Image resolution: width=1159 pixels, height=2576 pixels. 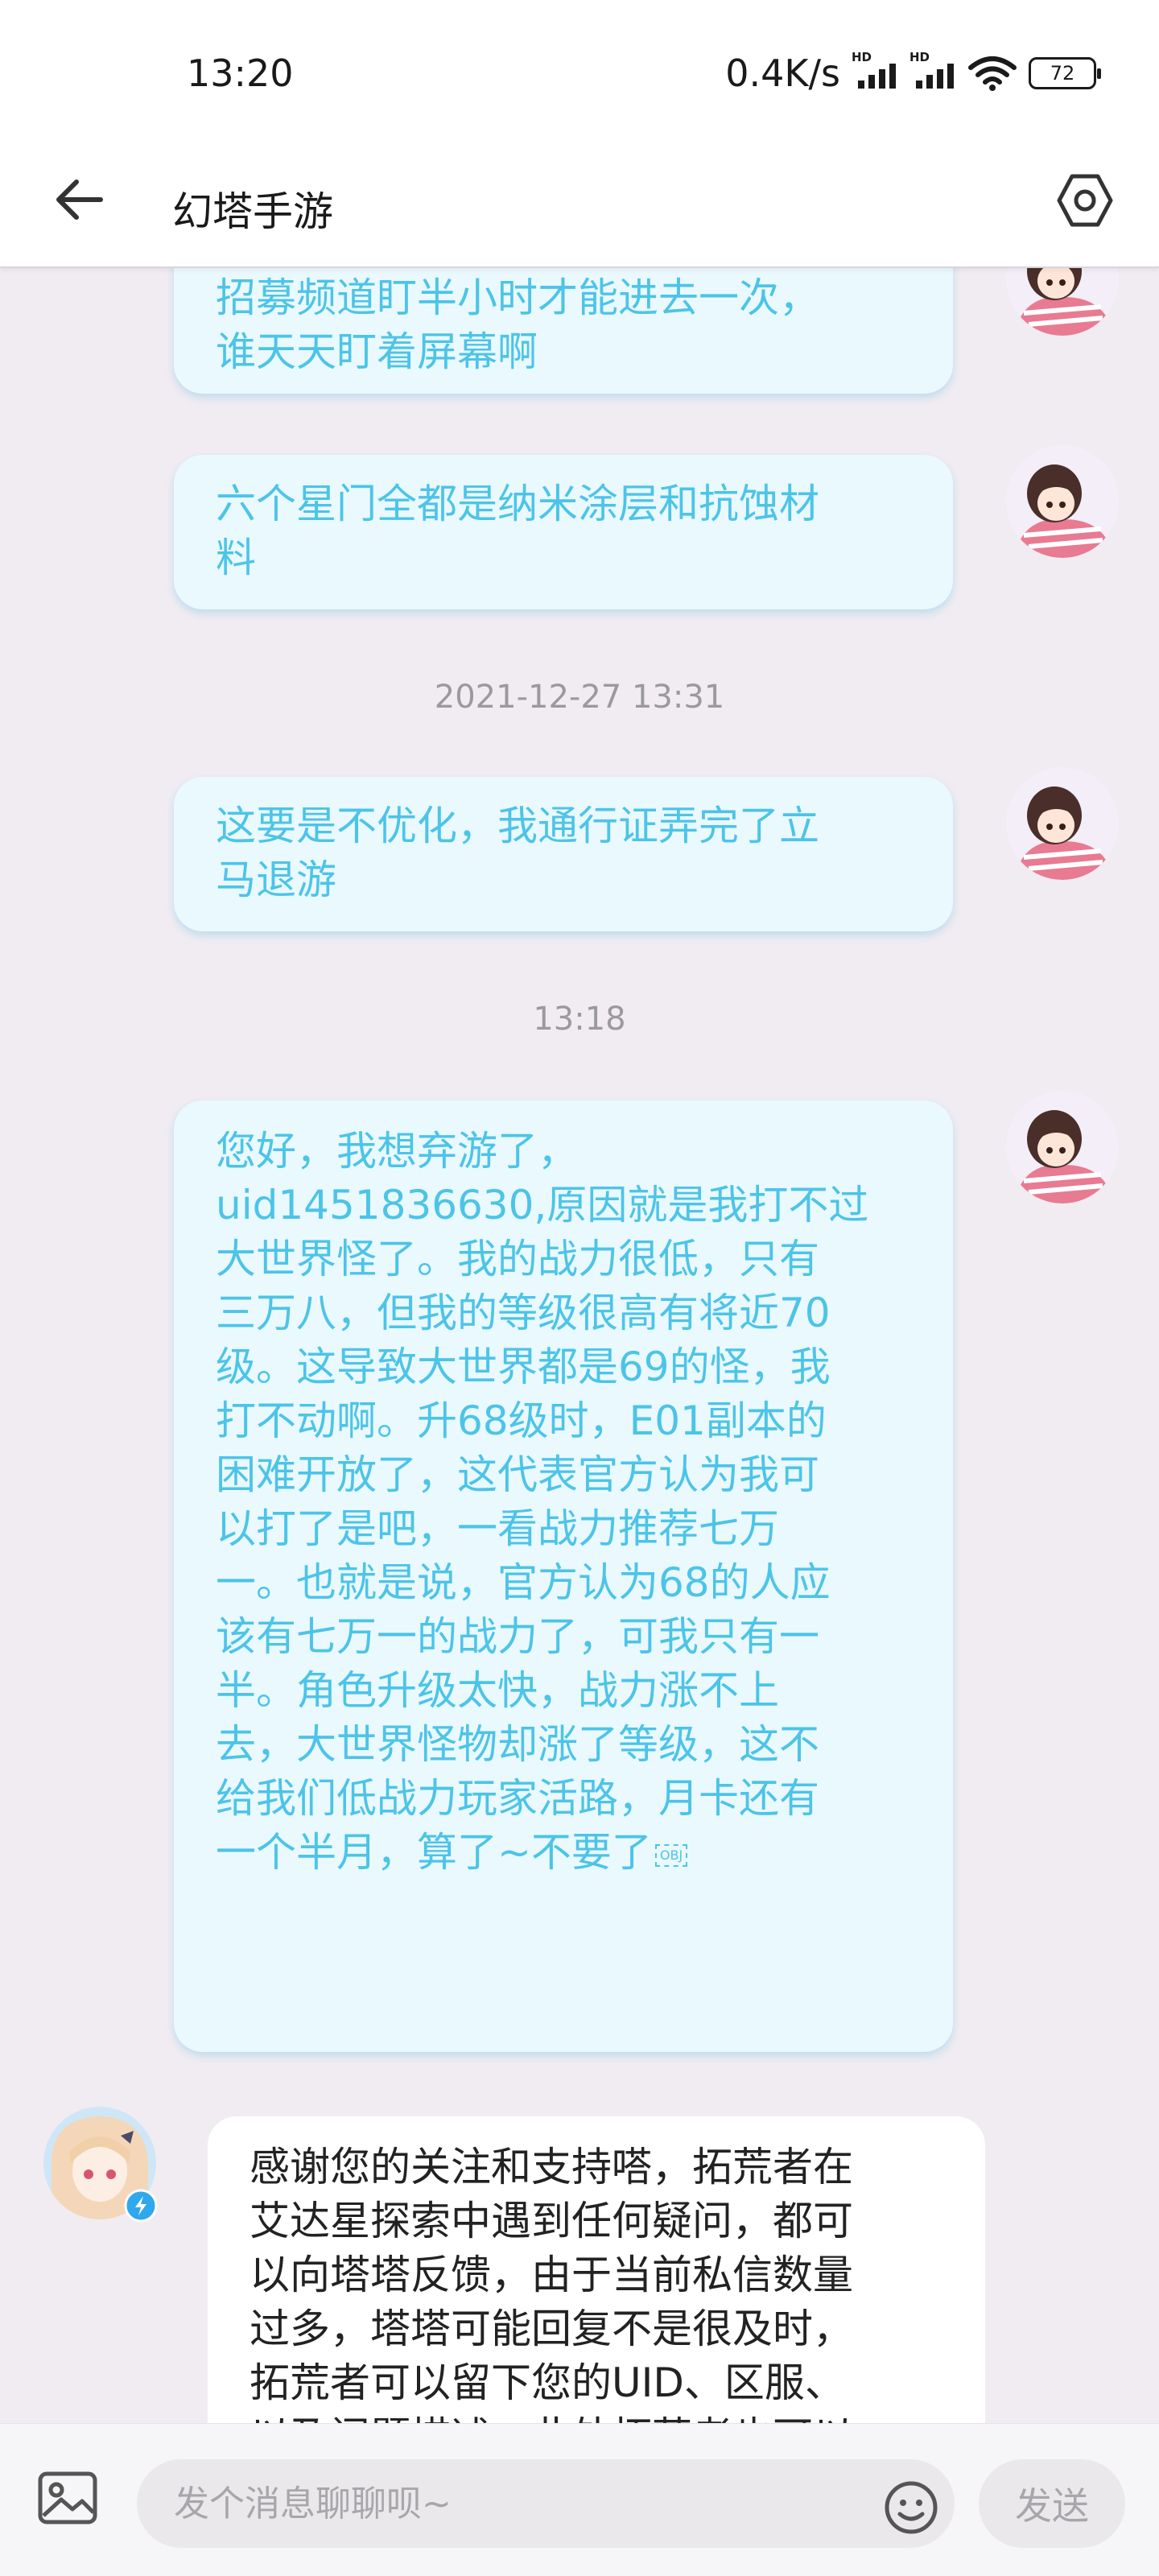 What do you see at coordinates (563, 532) in the screenshot?
I see `message-bubble-outgoing: 六个星门全都是纳米涂层和抗蚀材 料` at bounding box center [563, 532].